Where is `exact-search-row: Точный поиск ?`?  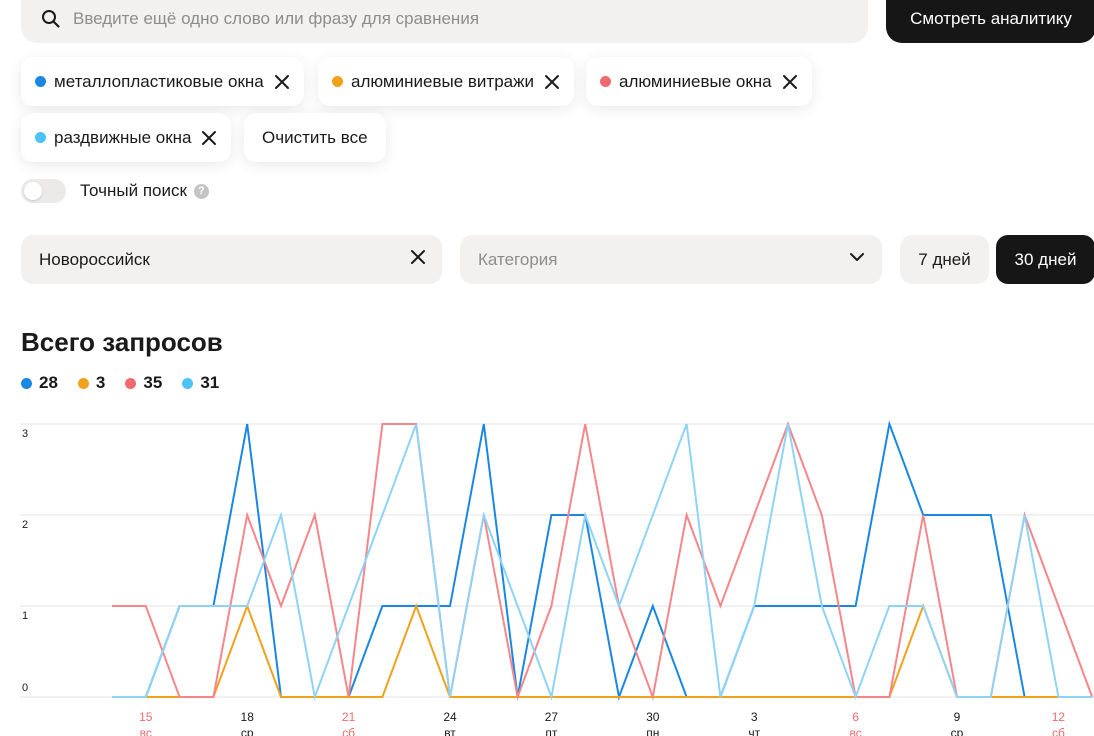
exact-search-row: Точный поиск ? is located at coordinates (115, 191).